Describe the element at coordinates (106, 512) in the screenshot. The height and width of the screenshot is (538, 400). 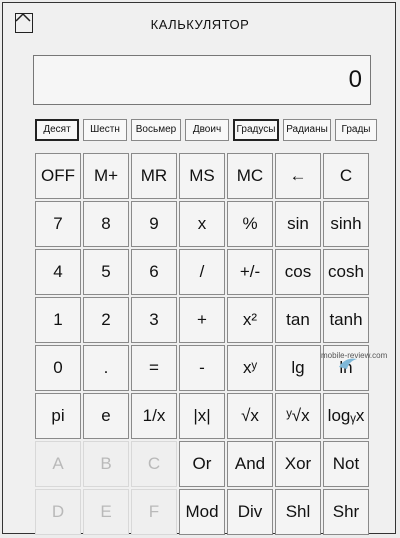
I see `key-r7-c1: E` at that location.